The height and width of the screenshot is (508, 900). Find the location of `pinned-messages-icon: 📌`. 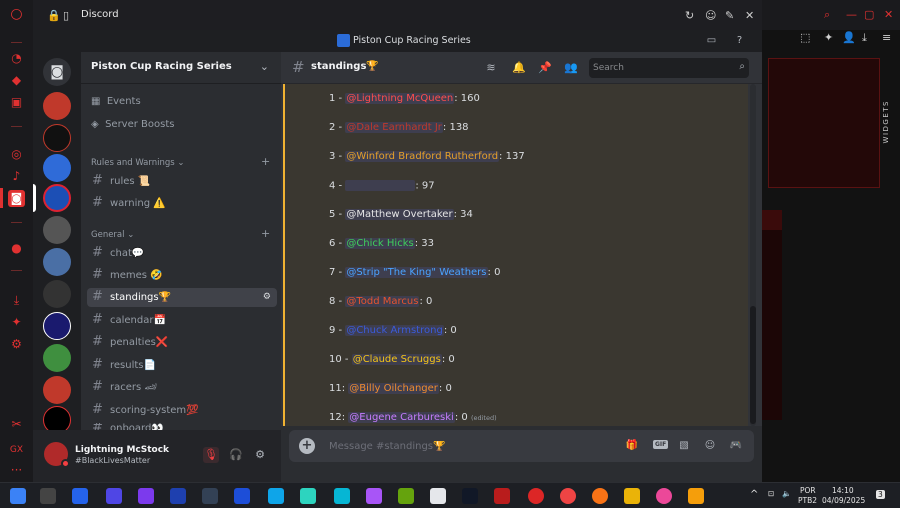

pinned-messages-icon: 📌 is located at coordinates (545, 68).